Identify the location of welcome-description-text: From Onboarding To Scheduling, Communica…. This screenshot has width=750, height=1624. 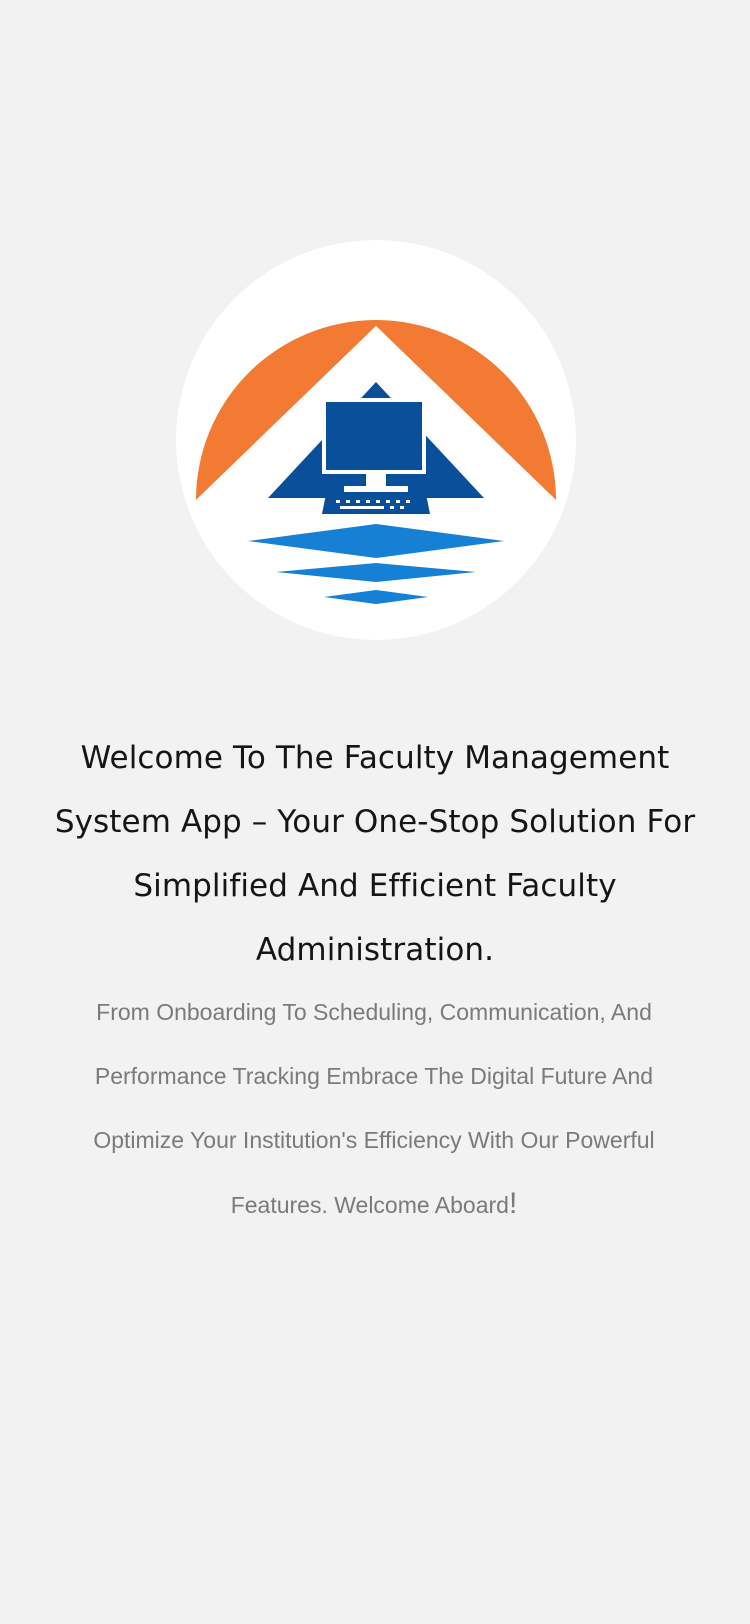
(374, 1108).